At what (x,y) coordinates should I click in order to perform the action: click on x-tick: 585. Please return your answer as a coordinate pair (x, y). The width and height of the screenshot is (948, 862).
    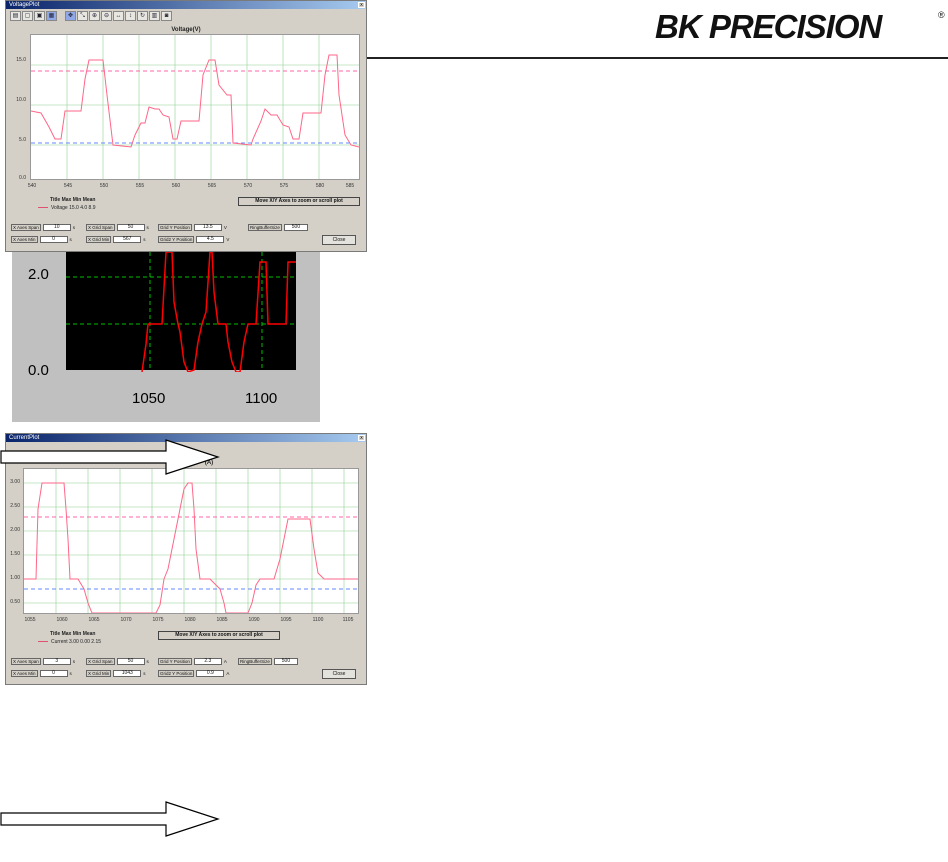
    Looking at the image, I should click on (350, 186).